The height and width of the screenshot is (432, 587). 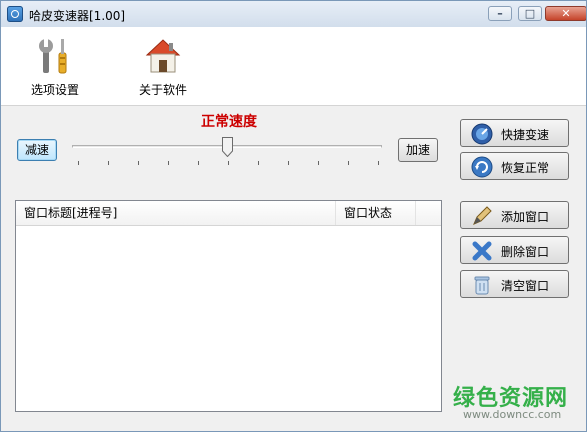 What do you see at coordinates (229, 122) in the screenshot?
I see `speed-status-label: 正常速度` at bounding box center [229, 122].